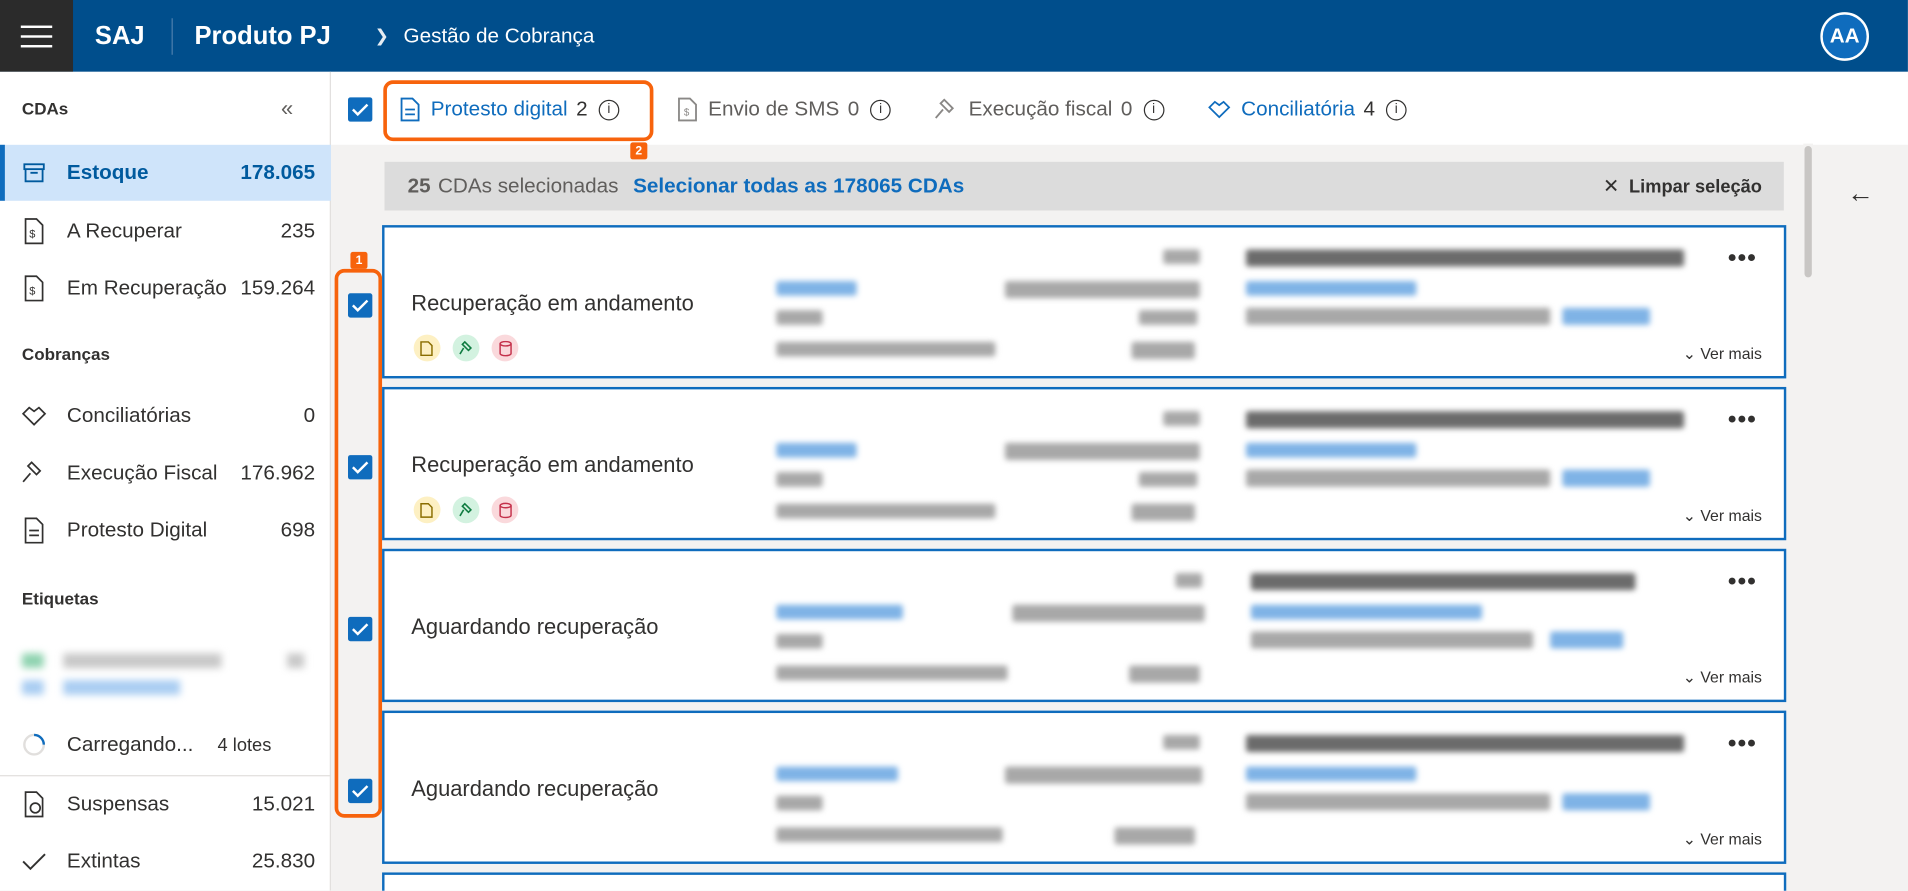 The height and width of the screenshot is (891, 1908). Describe the element at coordinates (165, 416) in the screenshot. I see `sidebar-item-conciliatorias: Conciliatórias 0` at that location.